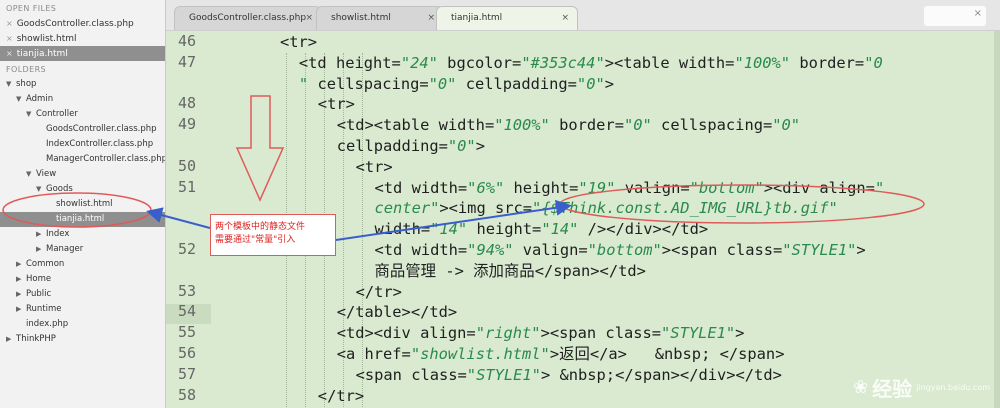 This screenshot has height=408, width=1000. What do you see at coordinates (31, 8) in the screenshot?
I see `open-files-header: OPEN FILES` at bounding box center [31, 8].